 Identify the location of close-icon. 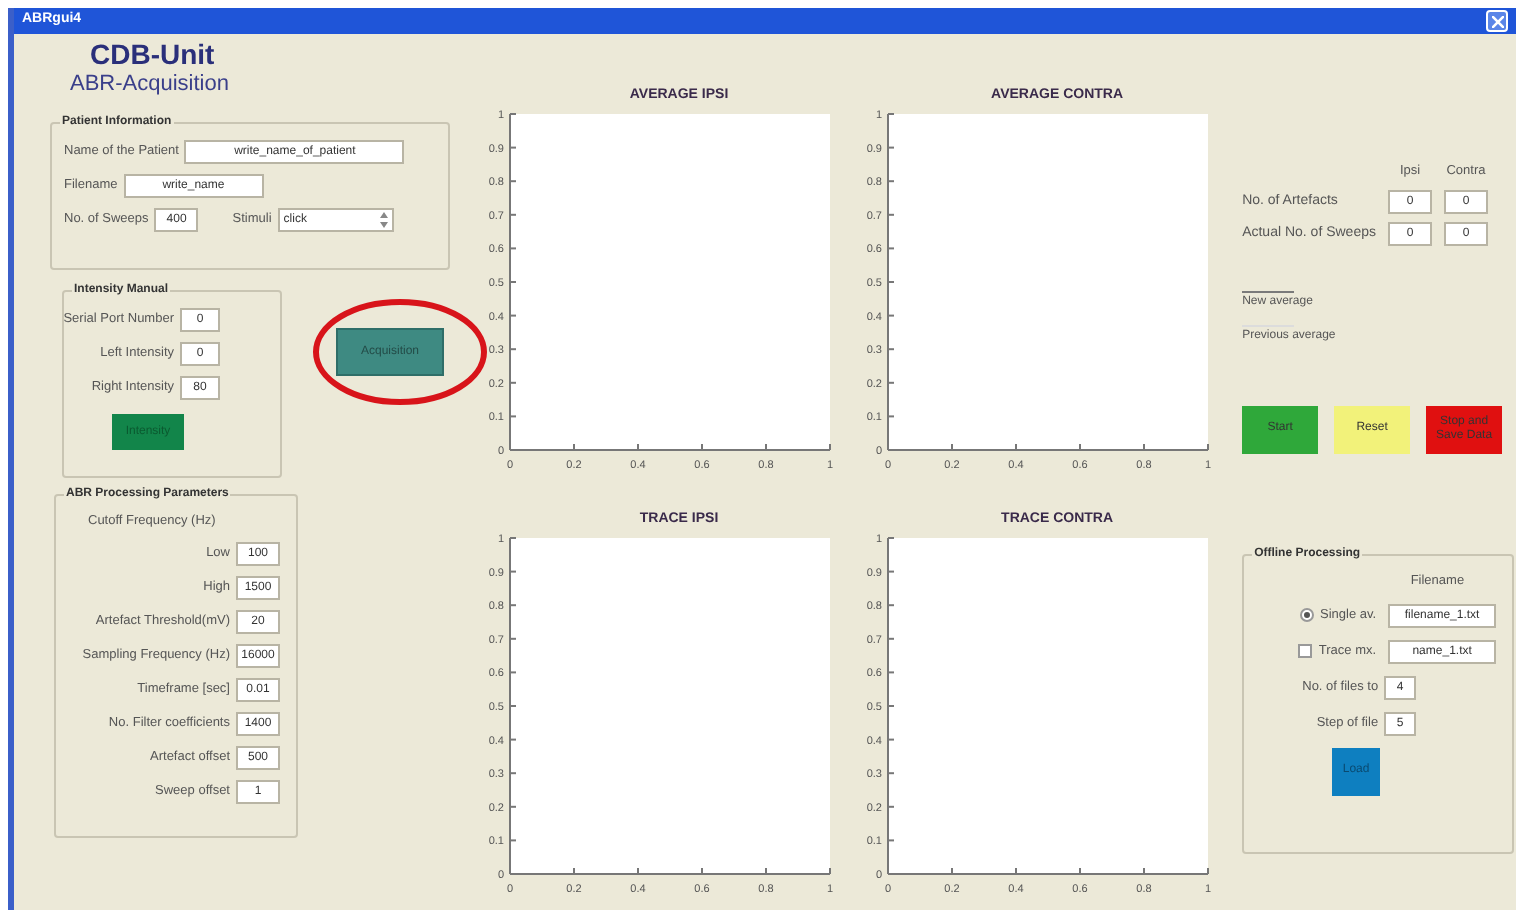
(1497, 21).